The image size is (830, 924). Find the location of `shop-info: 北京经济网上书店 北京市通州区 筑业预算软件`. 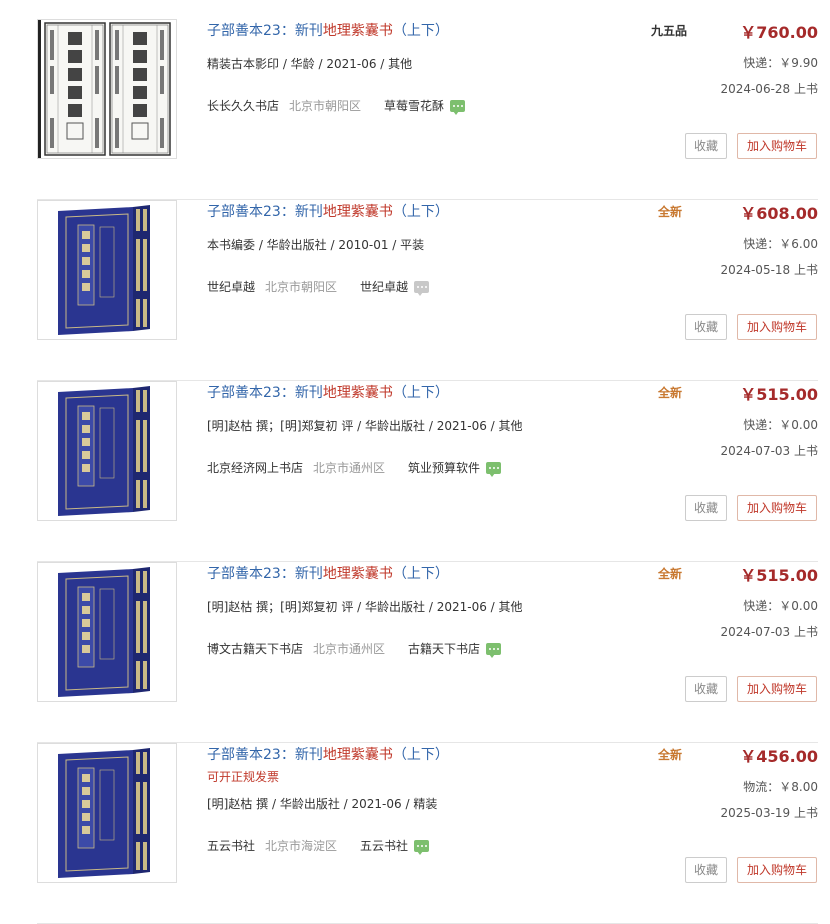

shop-info: 北京经济网上书店 北京市通州区 筑业预算软件 is located at coordinates (354, 468).